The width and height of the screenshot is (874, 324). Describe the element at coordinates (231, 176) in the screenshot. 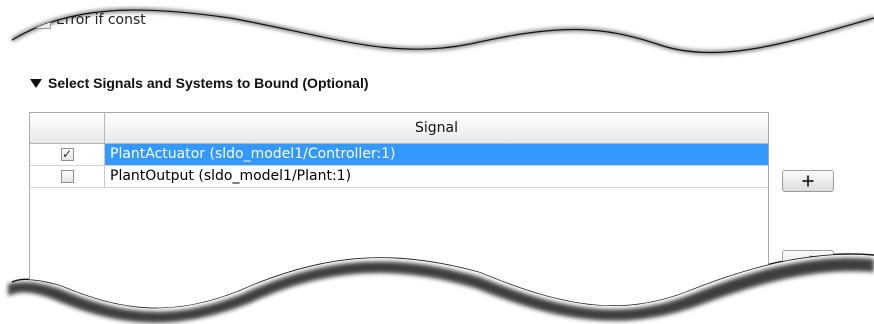

I see `signal-cell: PlantOutput (sldo_model1/Plant:1)` at that location.